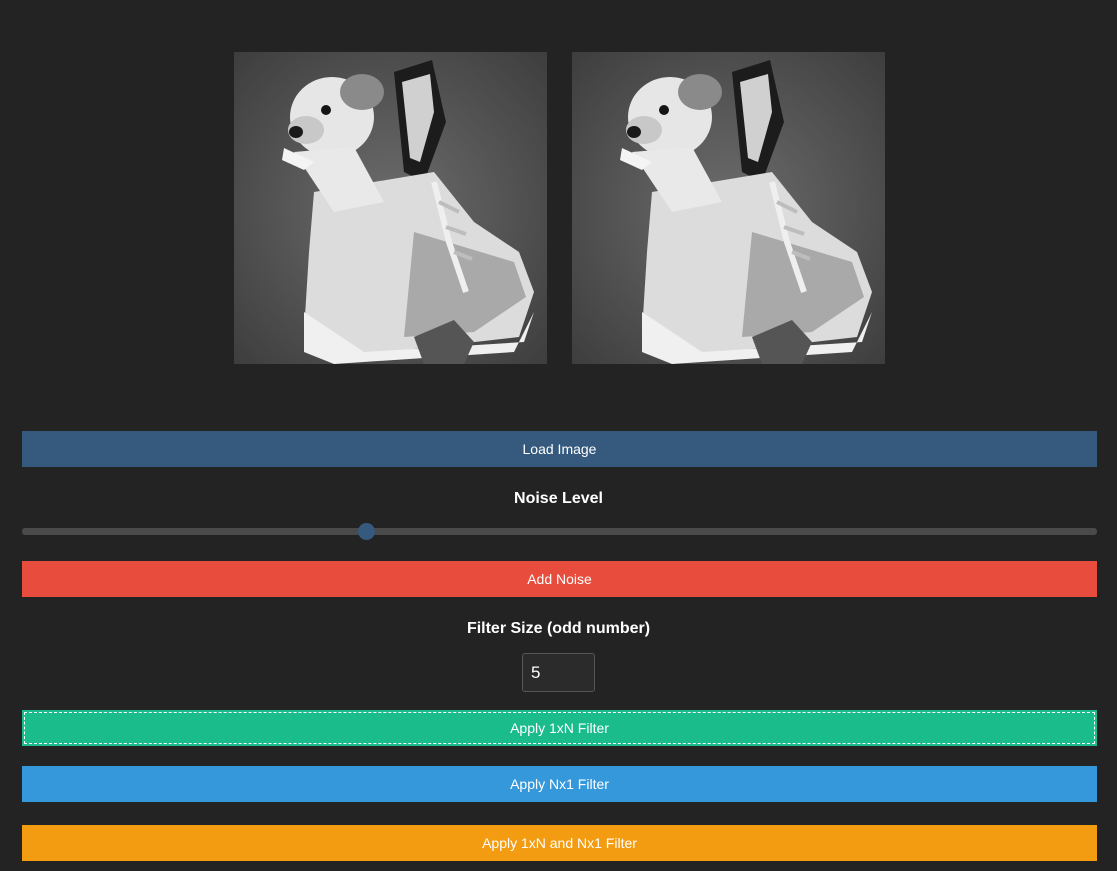 This screenshot has width=1117, height=871. I want to click on original-image, so click(390, 208).